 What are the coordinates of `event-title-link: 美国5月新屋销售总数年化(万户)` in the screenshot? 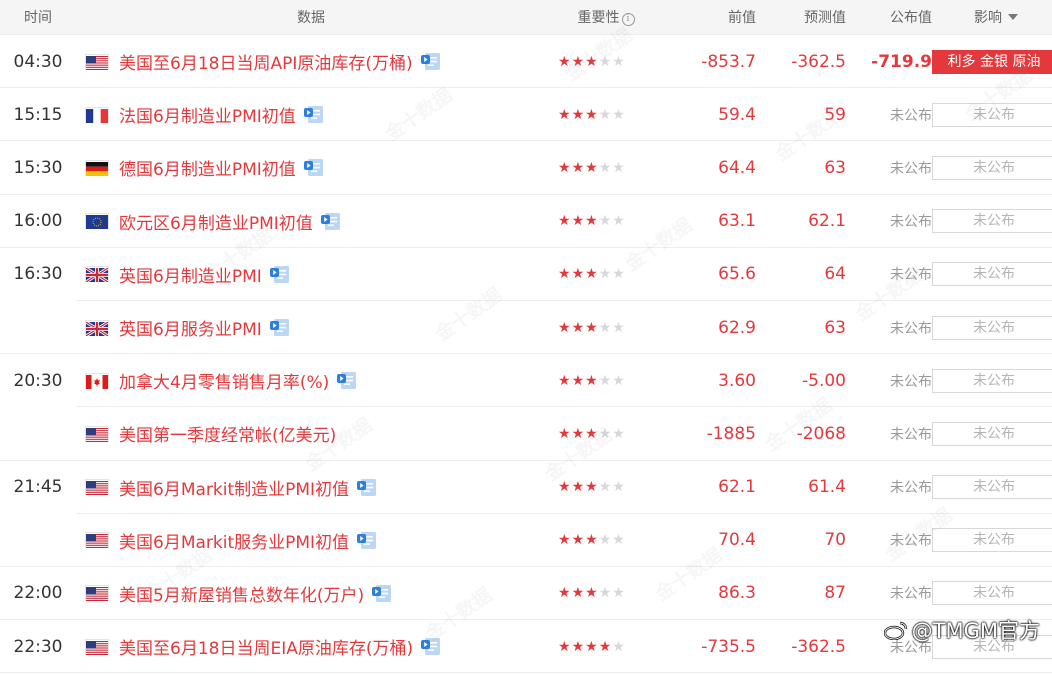 It's located at (241, 593).